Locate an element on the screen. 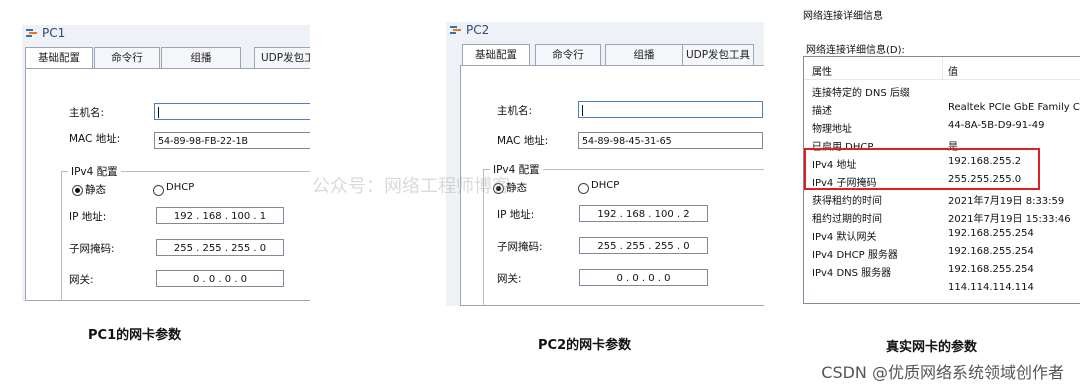 The width and height of the screenshot is (1080, 389). details-dialog-title: 网络连接详细信息 is located at coordinates (843, 16).